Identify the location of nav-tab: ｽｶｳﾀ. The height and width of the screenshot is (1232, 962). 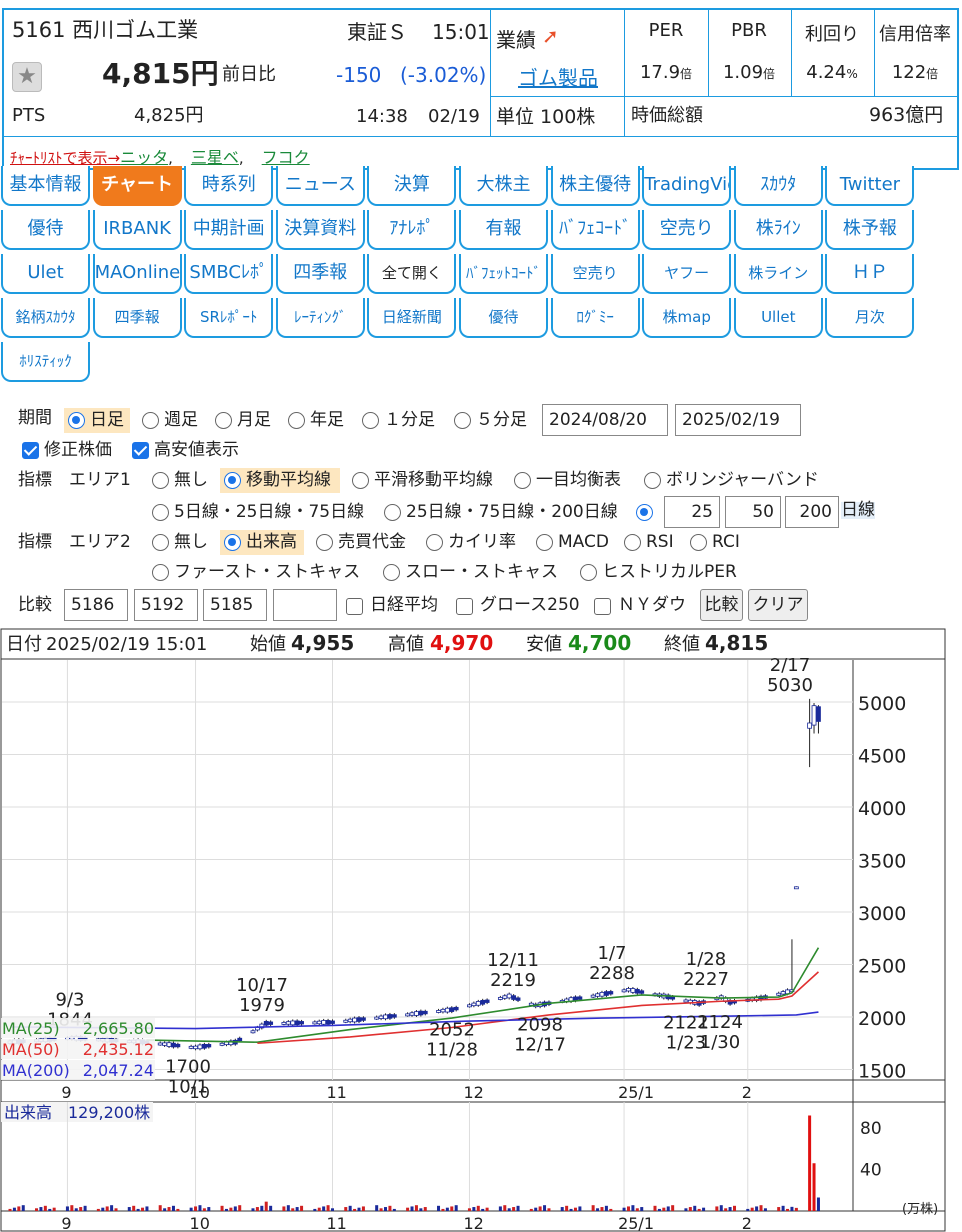
(778, 186).